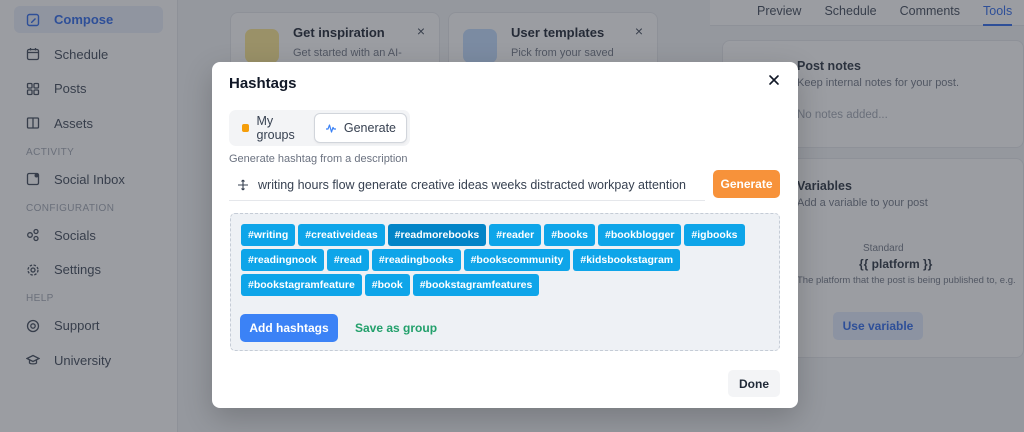 This screenshot has height=432, width=1024. I want to click on hashtag-chip: #bookstagramfeature, so click(301, 285).